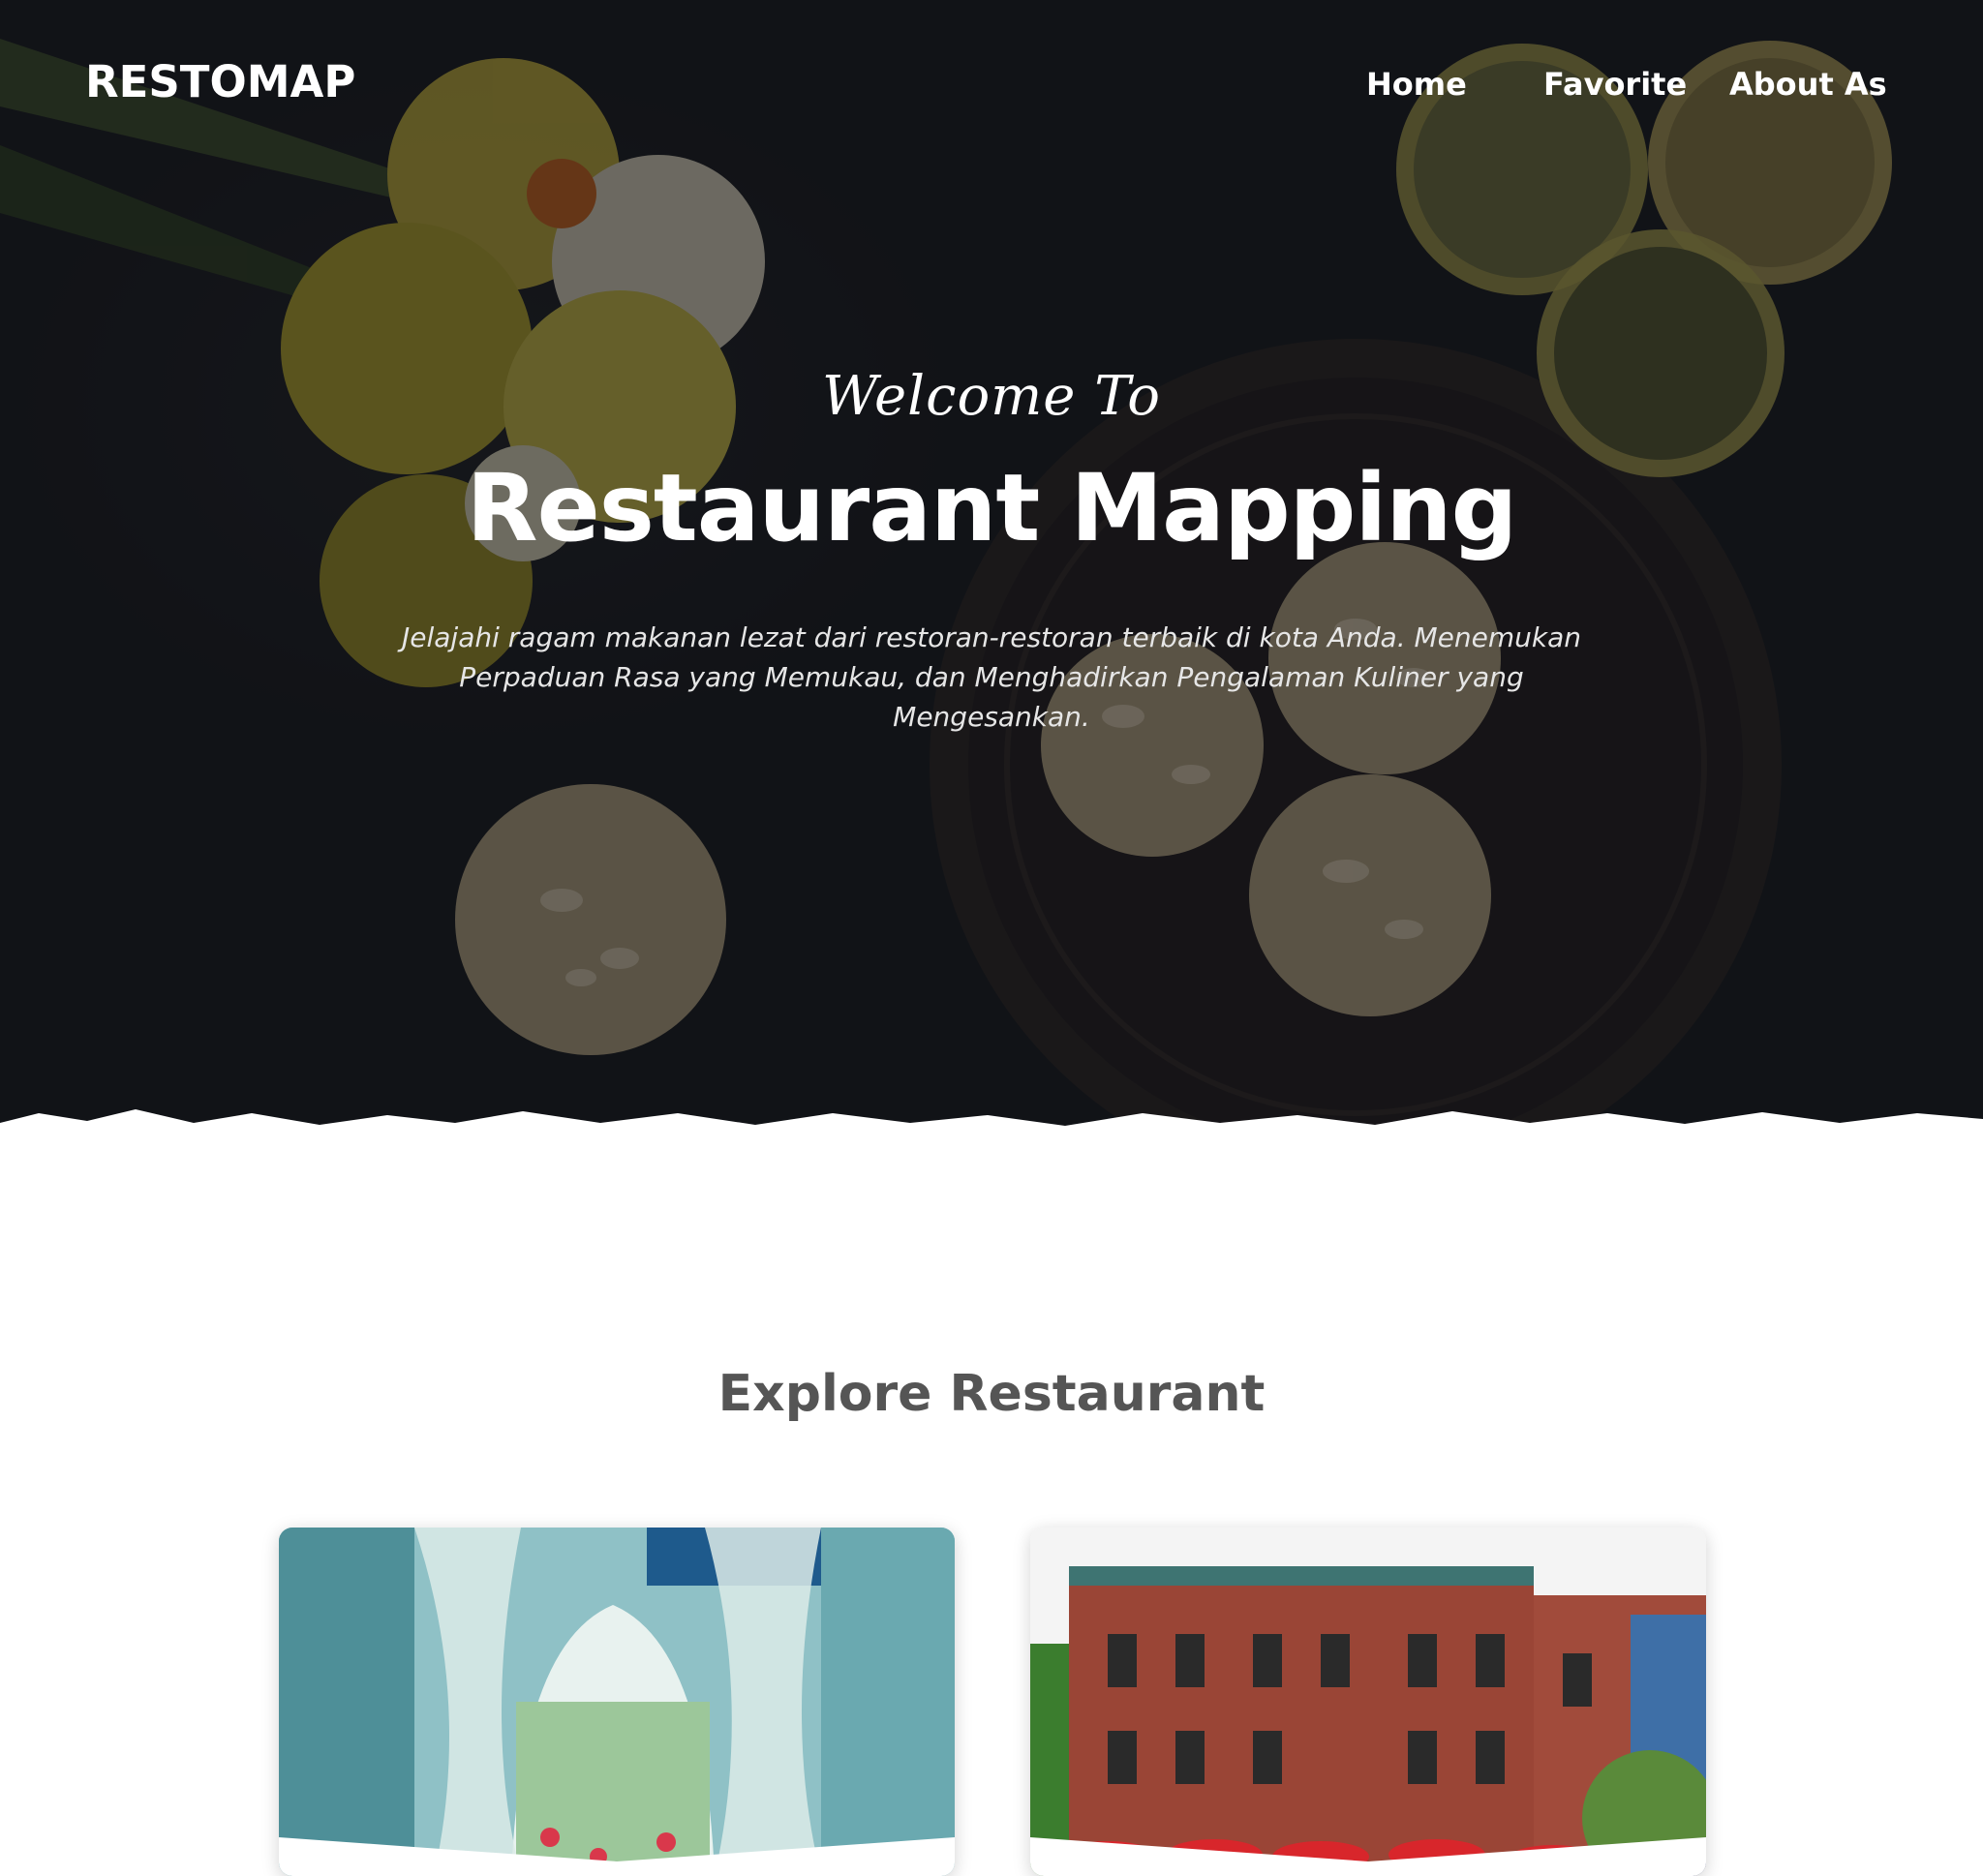  What do you see at coordinates (991, 87) in the screenshot?
I see `navbar: RESTOMAP Home Favorite About As` at bounding box center [991, 87].